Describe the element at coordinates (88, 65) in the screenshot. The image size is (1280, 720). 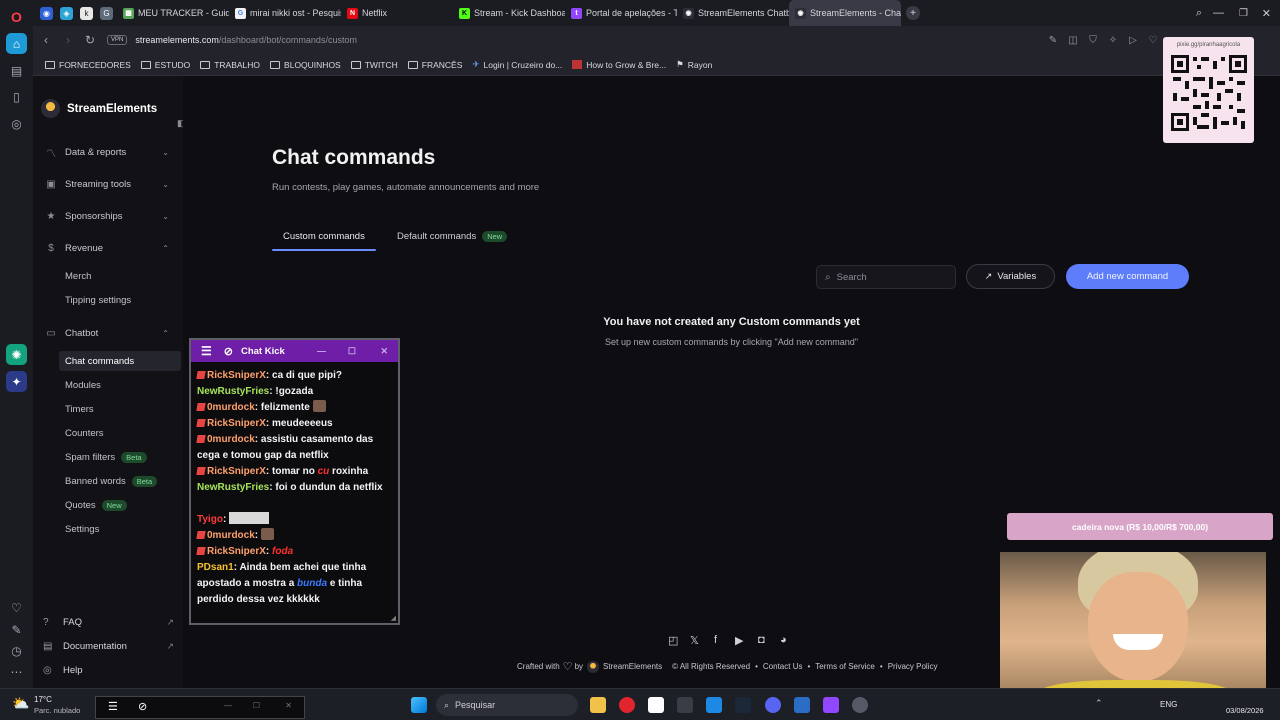
I see `bookmark-folder: FORNECEDORES` at that location.